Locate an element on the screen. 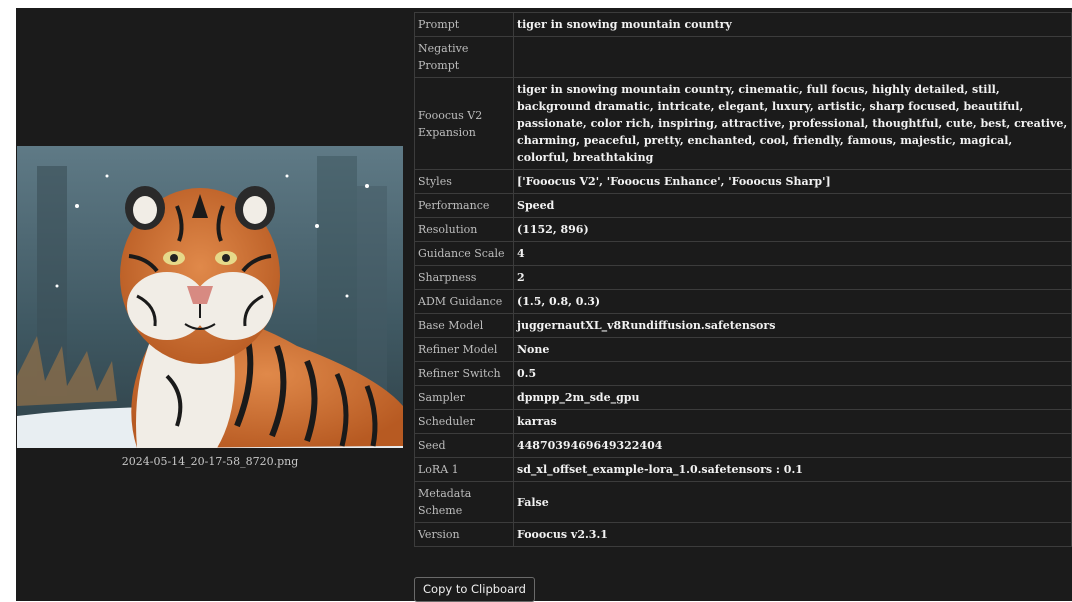 This screenshot has height=602, width=1072. metadata-value: (1152, 896) is located at coordinates (792, 229).